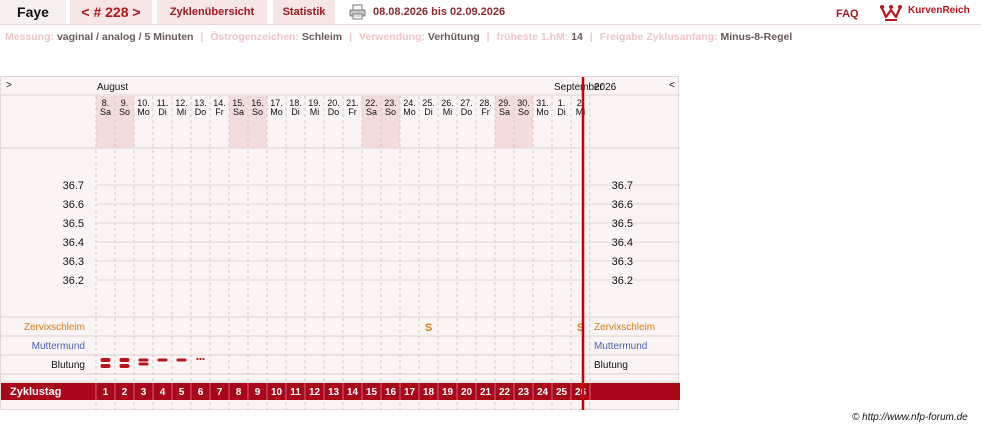  What do you see at coordinates (33, 12) in the screenshot?
I see `profile-name-tab: Faye` at bounding box center [33, 12].